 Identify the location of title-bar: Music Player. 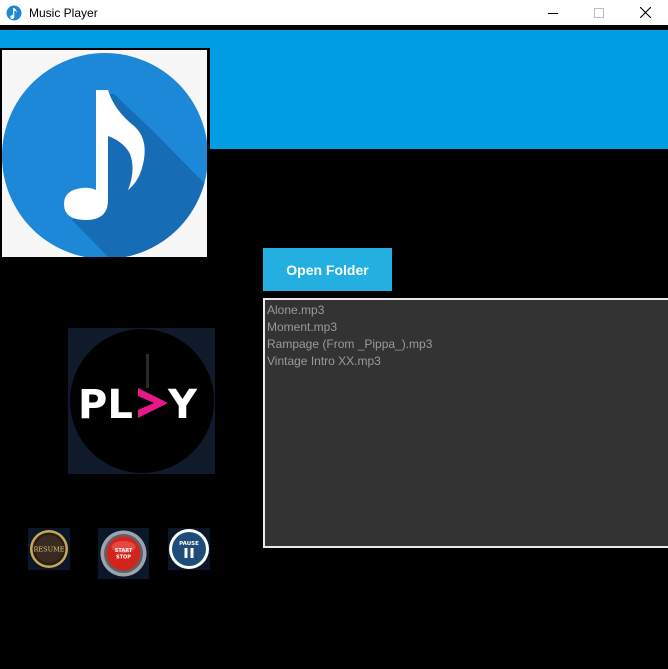
(334, 12).